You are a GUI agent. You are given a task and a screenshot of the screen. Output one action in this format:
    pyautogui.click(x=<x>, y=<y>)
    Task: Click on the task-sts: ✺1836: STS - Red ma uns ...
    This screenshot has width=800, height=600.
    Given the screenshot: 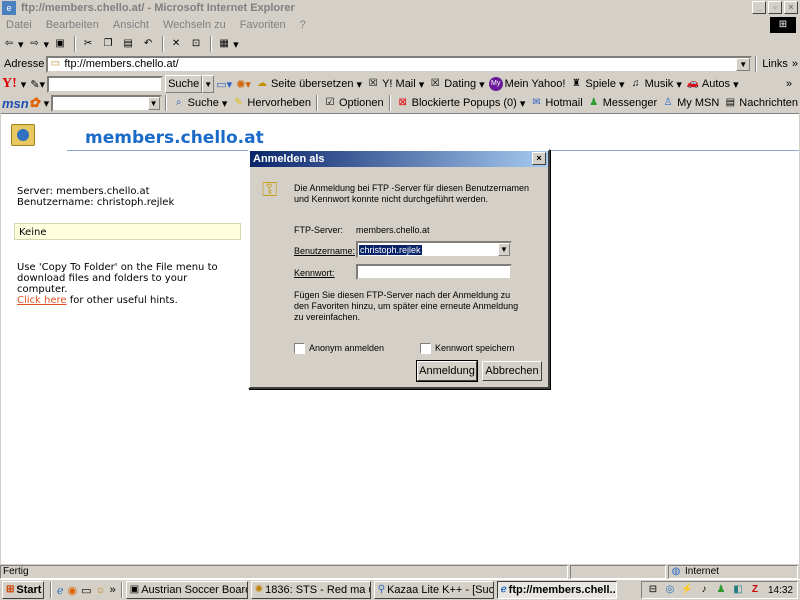 What is the action you would take?
    pyautogui.click(x=310, y=590)
    